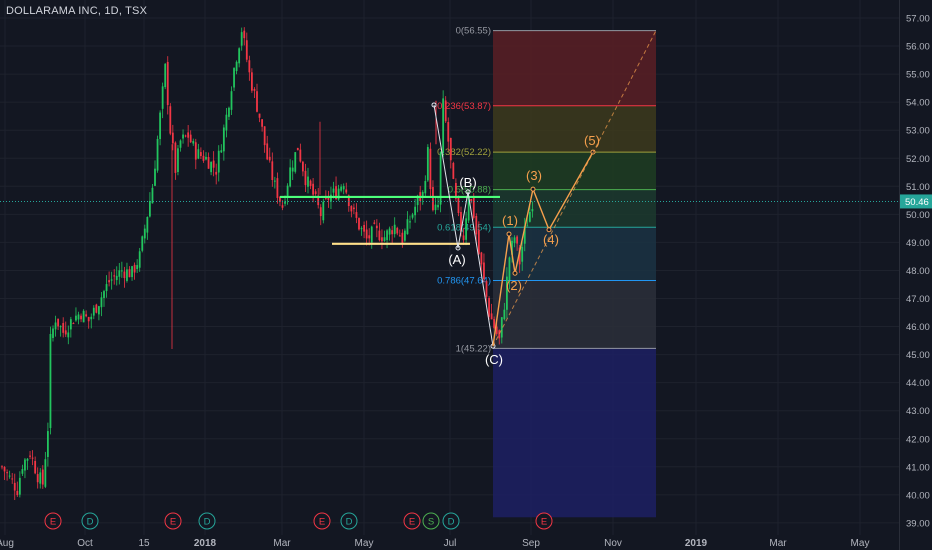 Image resolution: width=932 pixels, height=550 pixels. What do you see at coordinates (85, 543) in the screenshot?
I see `time-tick-label: Oct` at bounding box center [85, 543].